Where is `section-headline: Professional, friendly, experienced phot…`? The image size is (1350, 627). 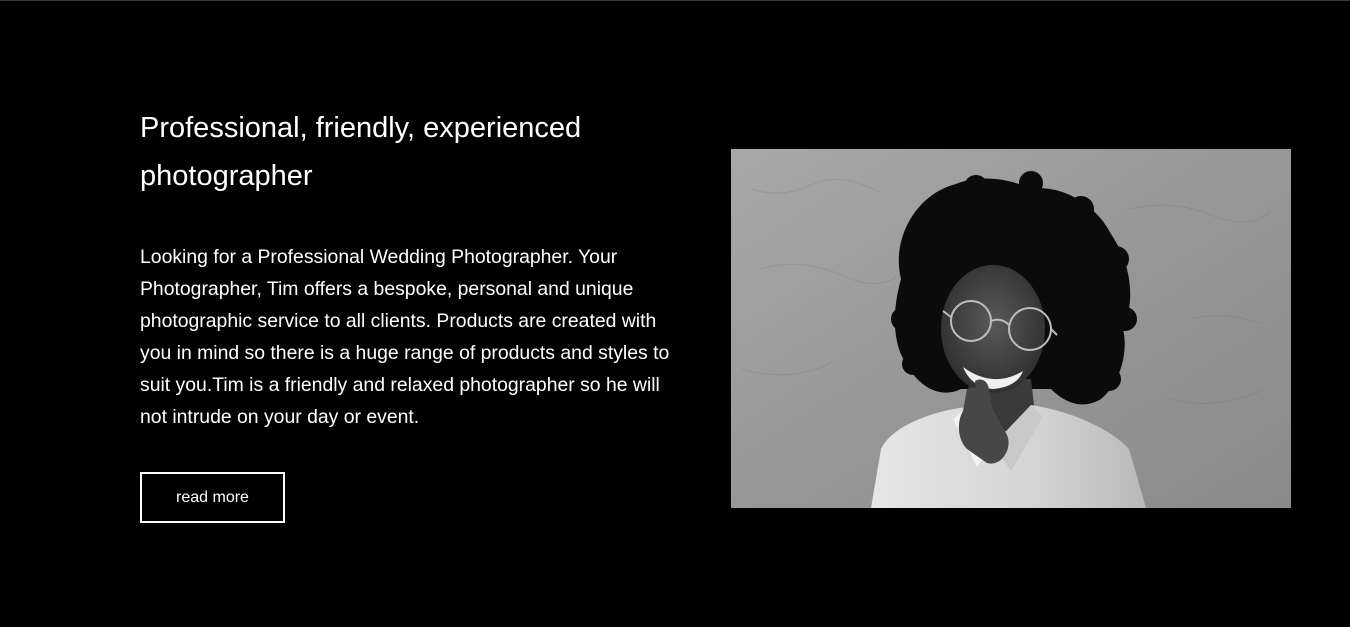
section-headline: Professional, friendly, experienced phot… is located at coordinates (361, 152).